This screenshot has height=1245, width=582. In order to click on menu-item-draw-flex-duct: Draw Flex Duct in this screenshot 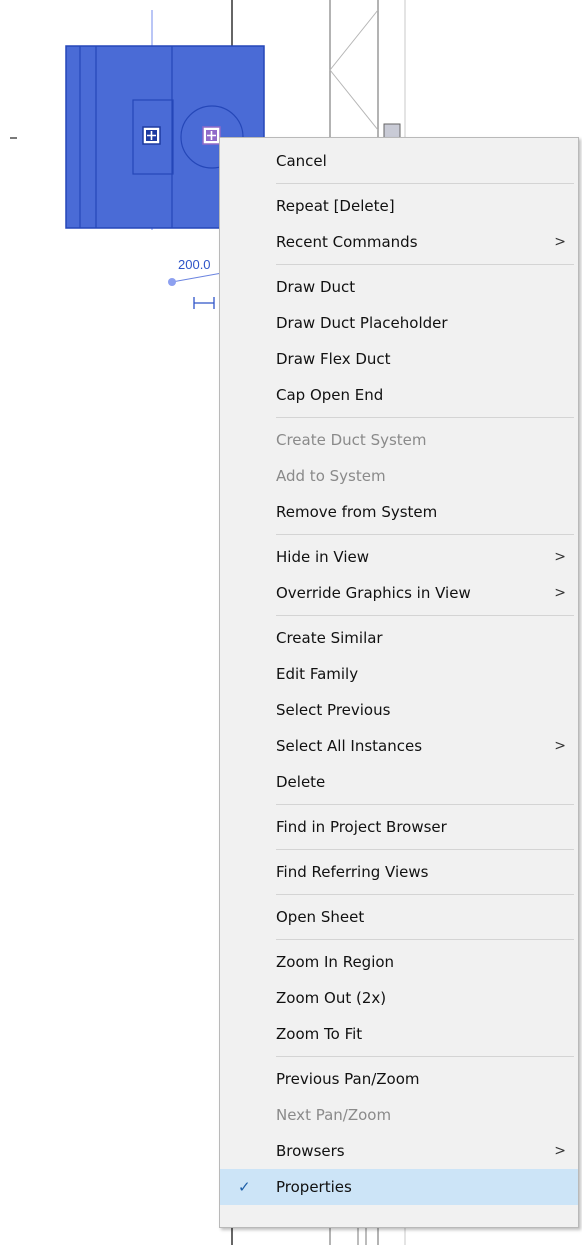, I will do `click(399, 359)`.